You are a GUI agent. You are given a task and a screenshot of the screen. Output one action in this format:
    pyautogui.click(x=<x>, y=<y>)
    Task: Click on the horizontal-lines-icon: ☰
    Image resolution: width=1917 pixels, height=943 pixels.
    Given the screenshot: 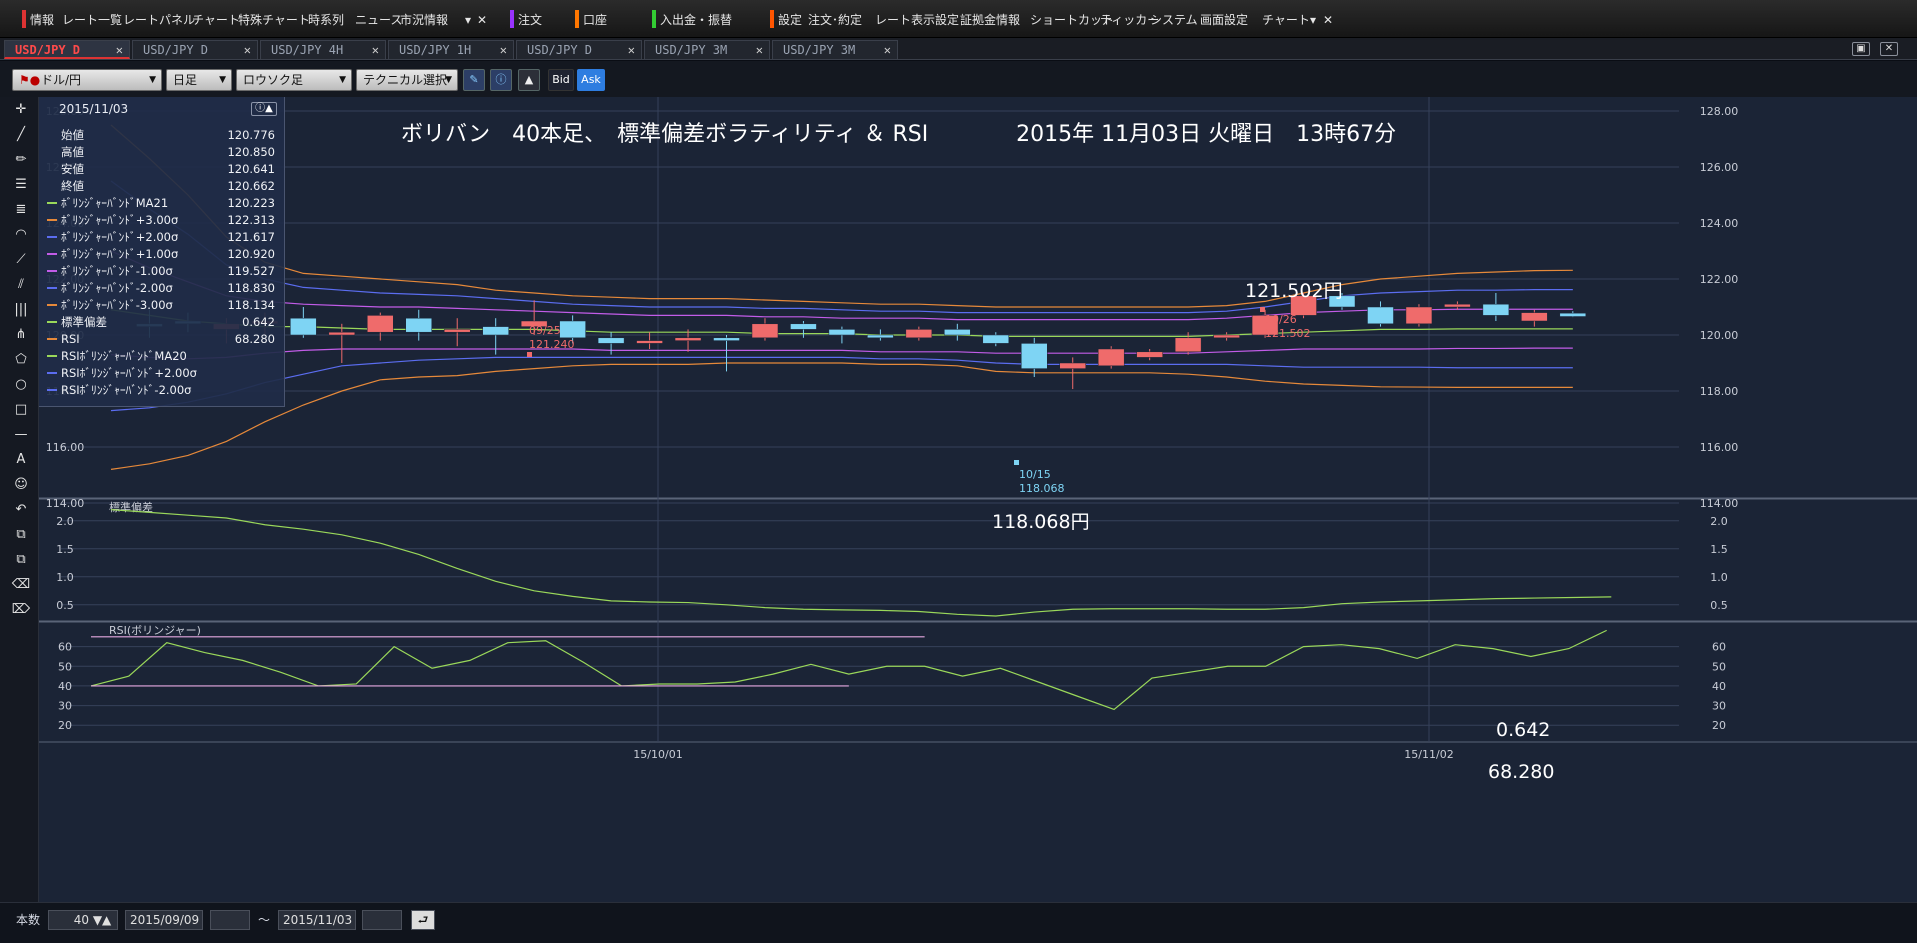 What is the action you would take?
    pyautogui.click(x=21, y=185)
    